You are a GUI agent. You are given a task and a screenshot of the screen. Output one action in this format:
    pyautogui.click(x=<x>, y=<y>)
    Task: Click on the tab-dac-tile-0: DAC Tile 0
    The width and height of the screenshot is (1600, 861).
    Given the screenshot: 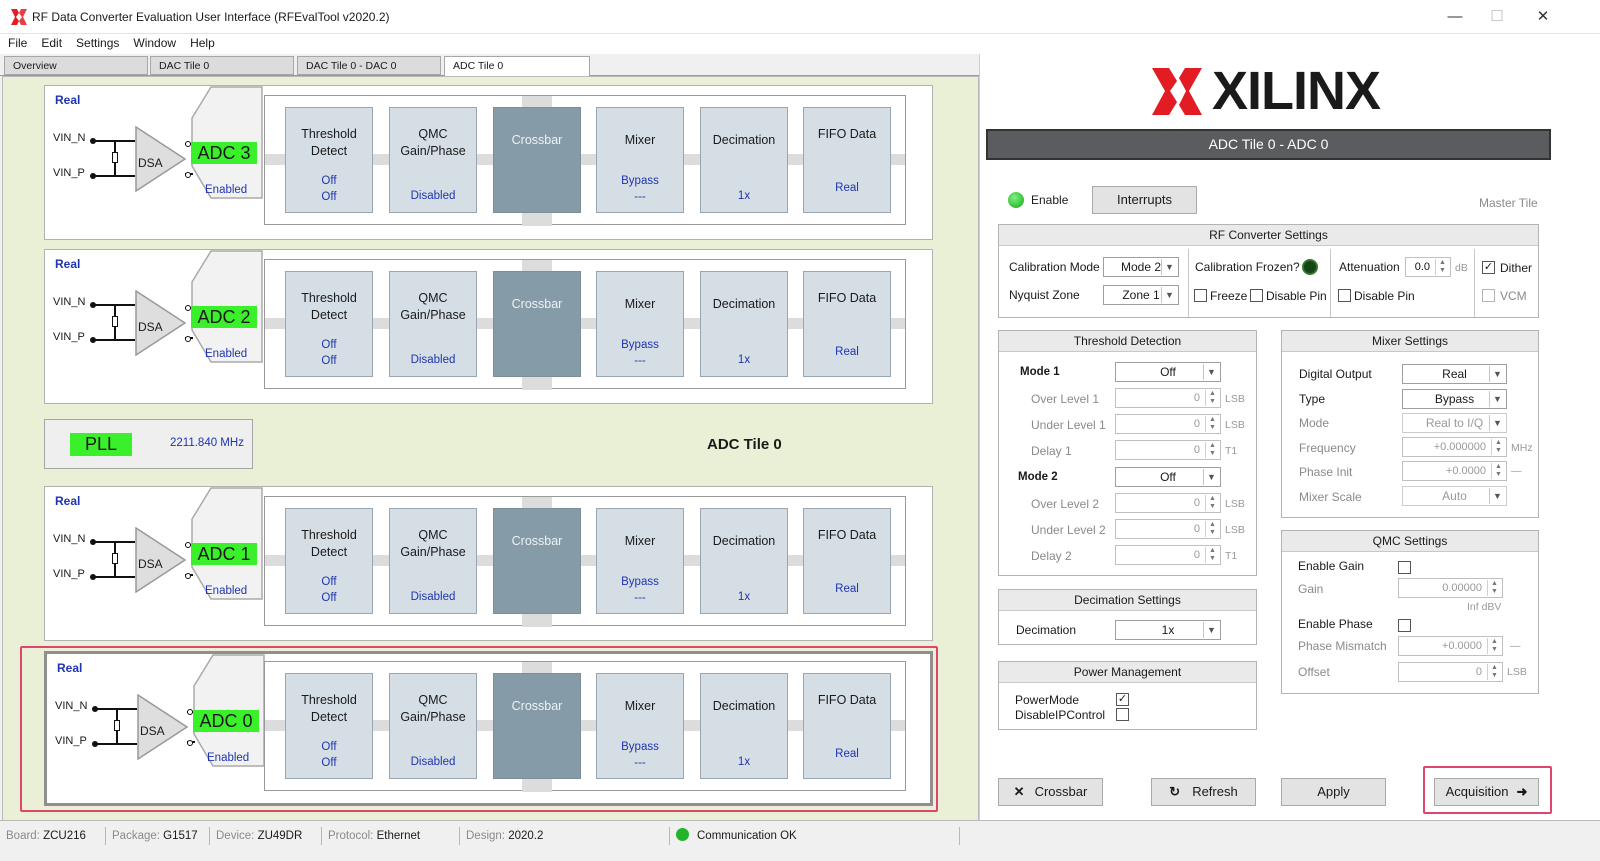 What is the action you would take?
    pyautogui.click(x=222, y=65)
    